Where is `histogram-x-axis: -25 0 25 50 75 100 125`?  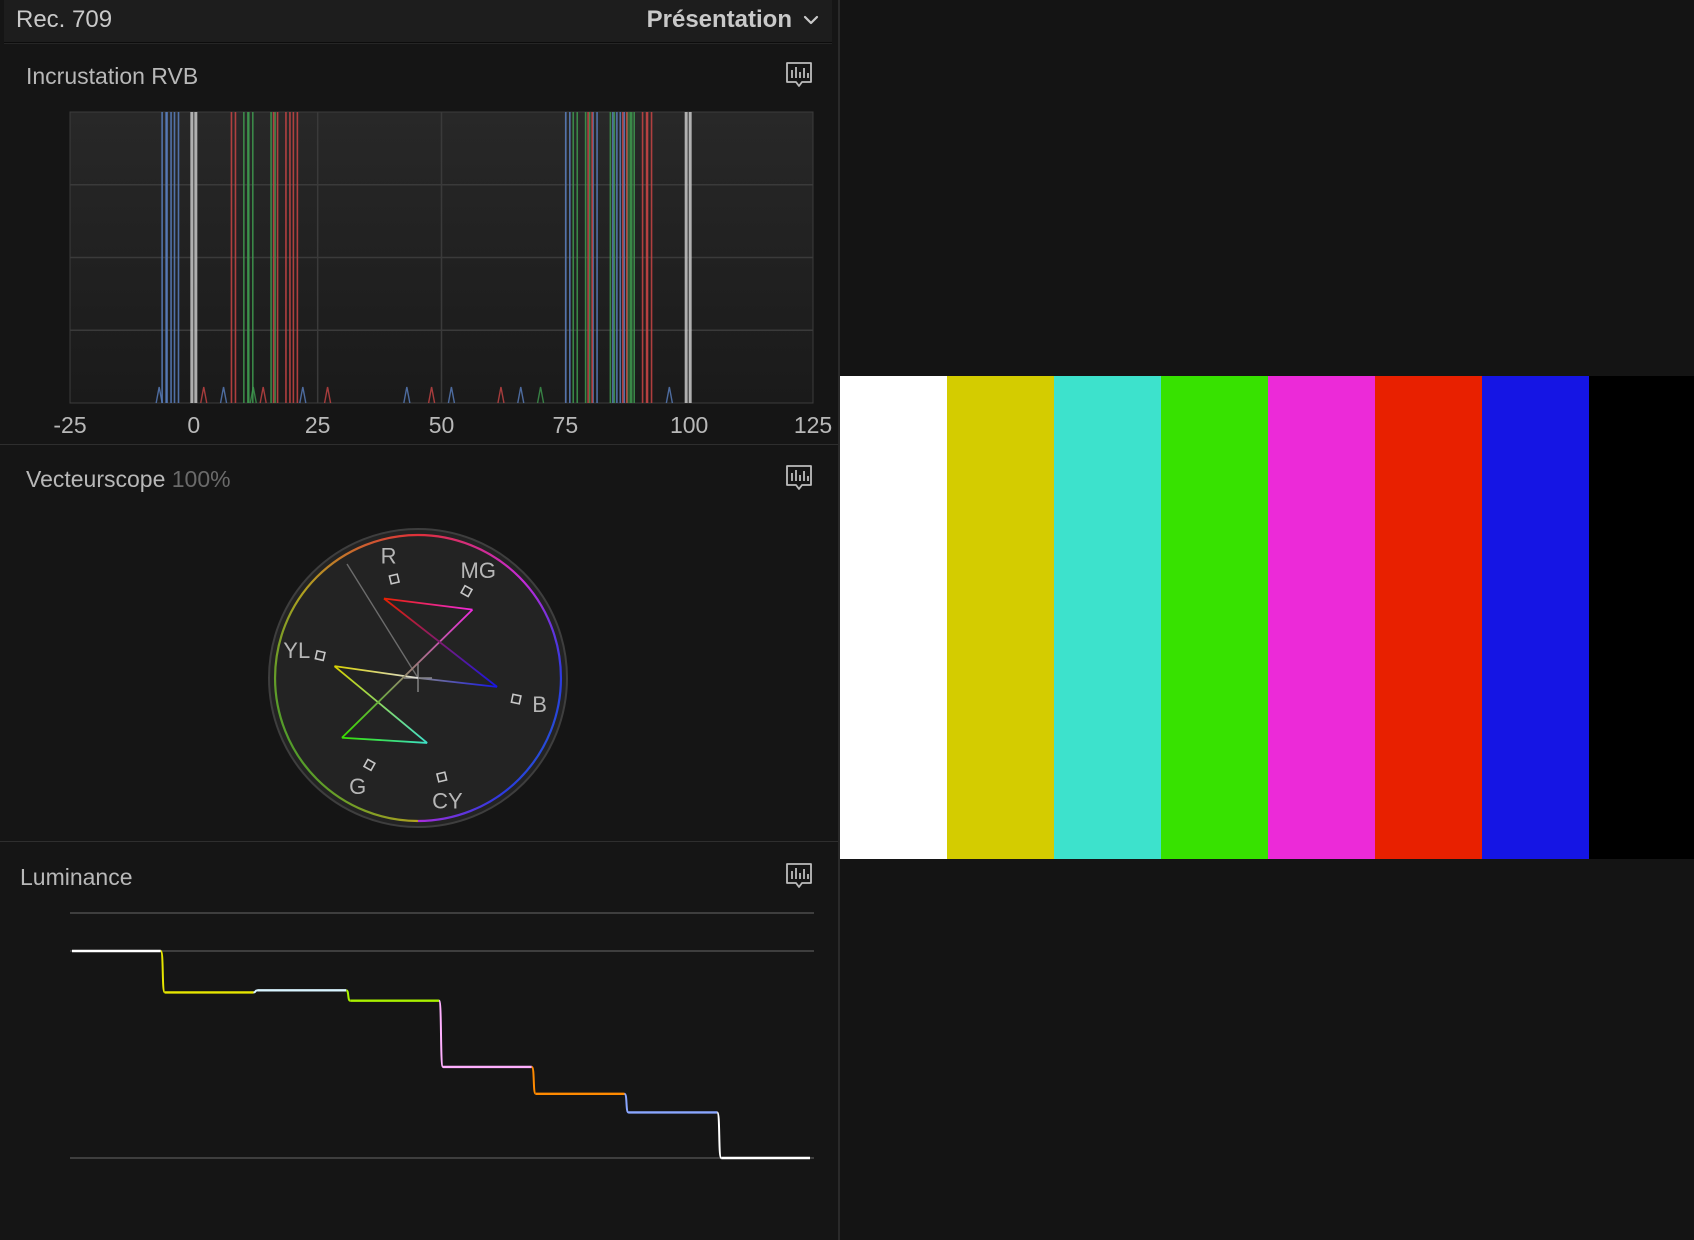 histogram-x-axis: -25 0 25 50 75 100 125 is located at coordinates (442, 425).